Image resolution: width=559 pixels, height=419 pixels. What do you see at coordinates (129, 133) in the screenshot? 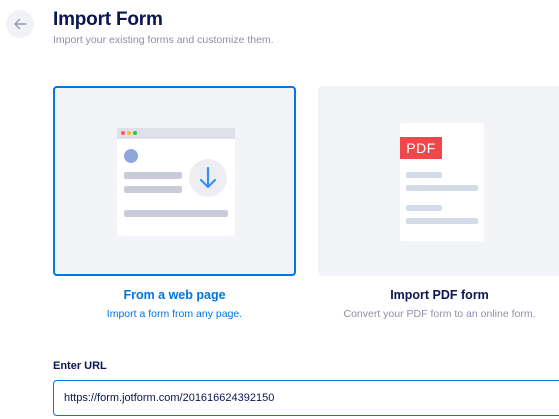
I see `window-dot-yellow` at bounding box center [129, 133].